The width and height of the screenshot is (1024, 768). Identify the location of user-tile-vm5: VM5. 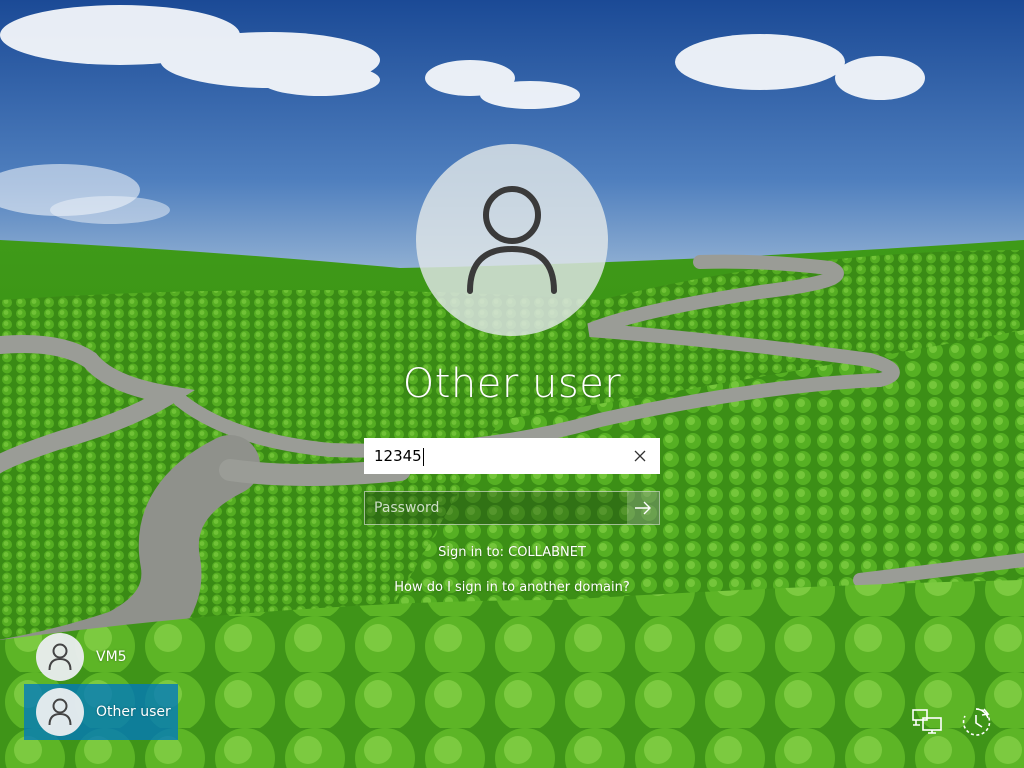
(101, 657).